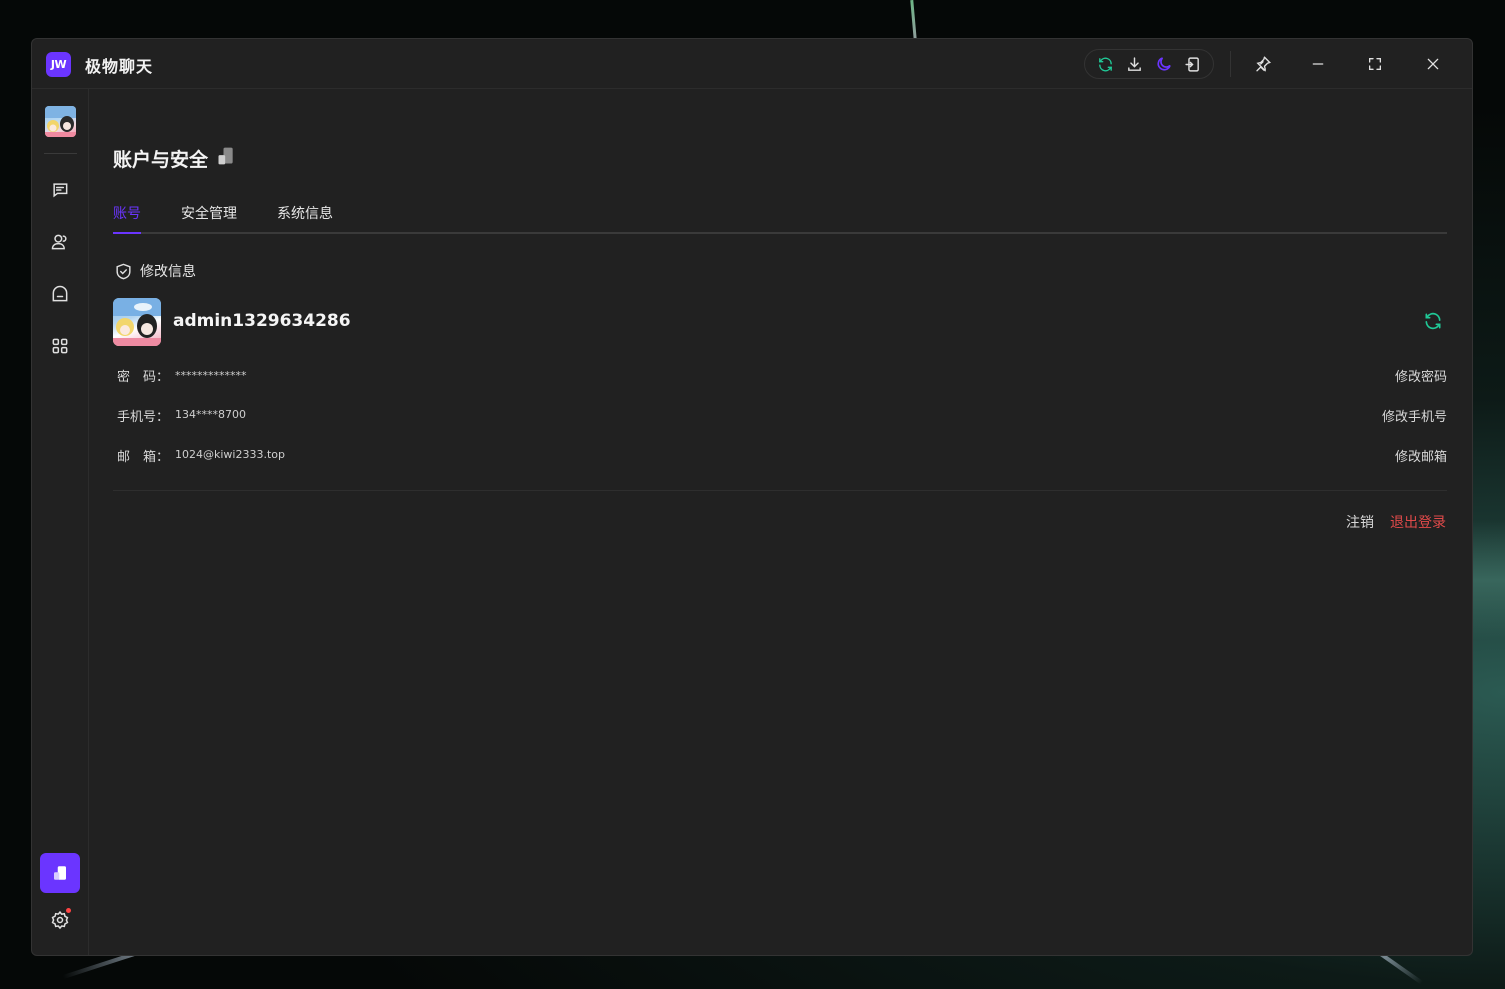  I want to click on shield-check-icon, so click(123, 271).